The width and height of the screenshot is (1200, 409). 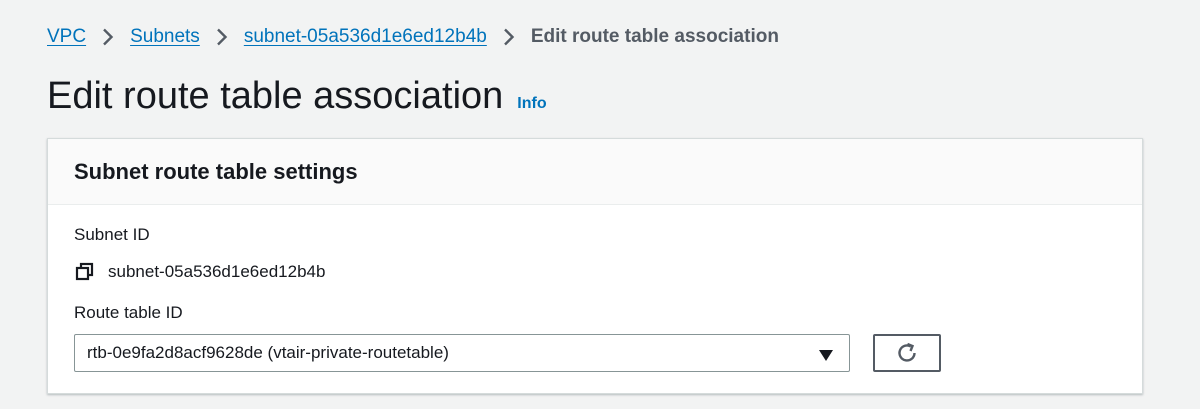 I want to click on info-link: Info, so click(x=531, y=104).